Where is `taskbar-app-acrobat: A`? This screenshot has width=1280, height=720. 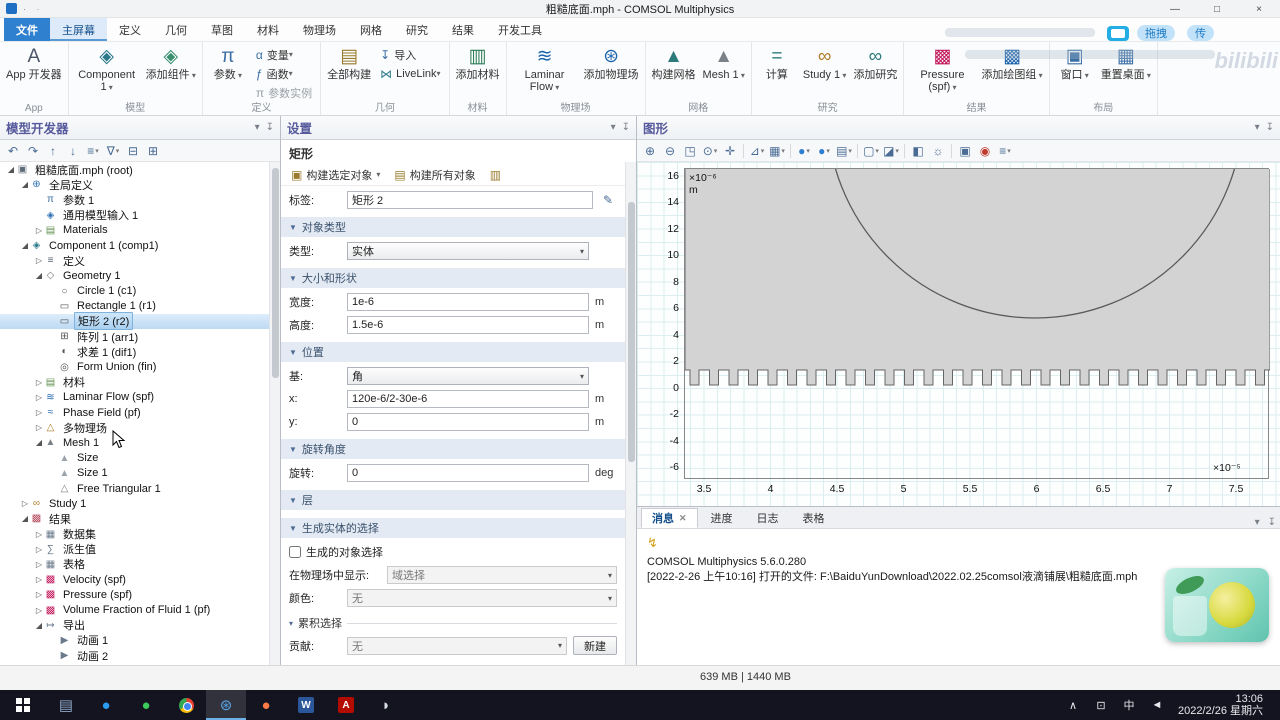
taskbar-app-acrobat: A is located at coordinates (346, 705).